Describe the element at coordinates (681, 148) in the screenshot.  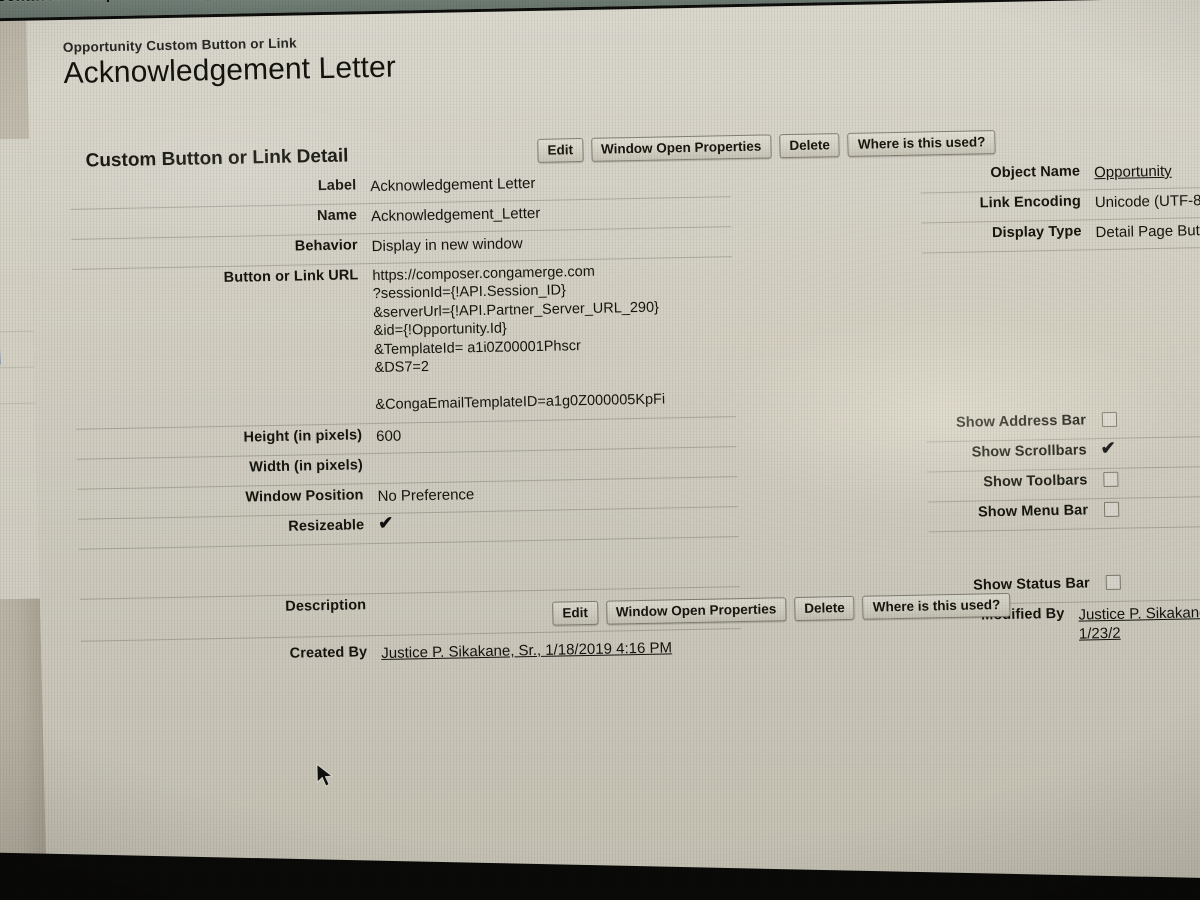
I see `window-open-properties-button: Window Open Properties` at that location.